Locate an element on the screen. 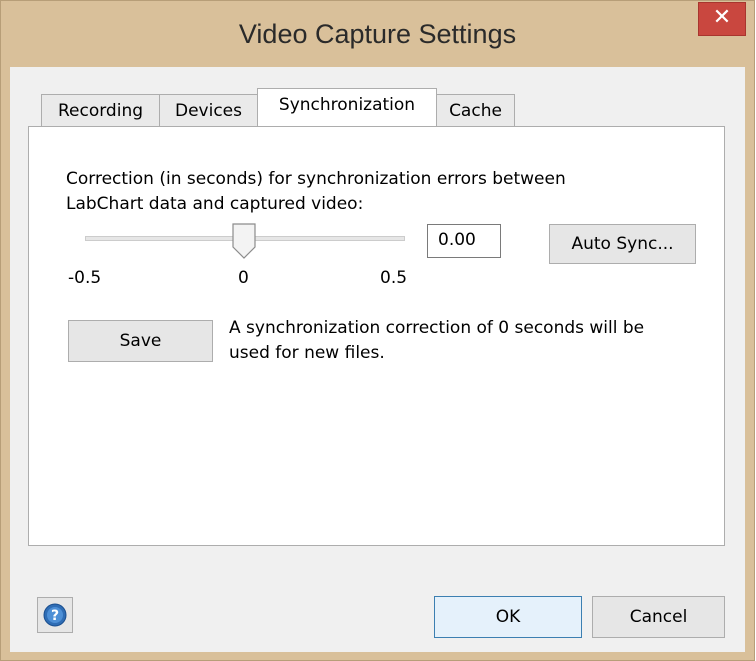 Image resolution: width=756 pixels, height=661 pixels. save-button: Save is located at coordinates (140, 341).